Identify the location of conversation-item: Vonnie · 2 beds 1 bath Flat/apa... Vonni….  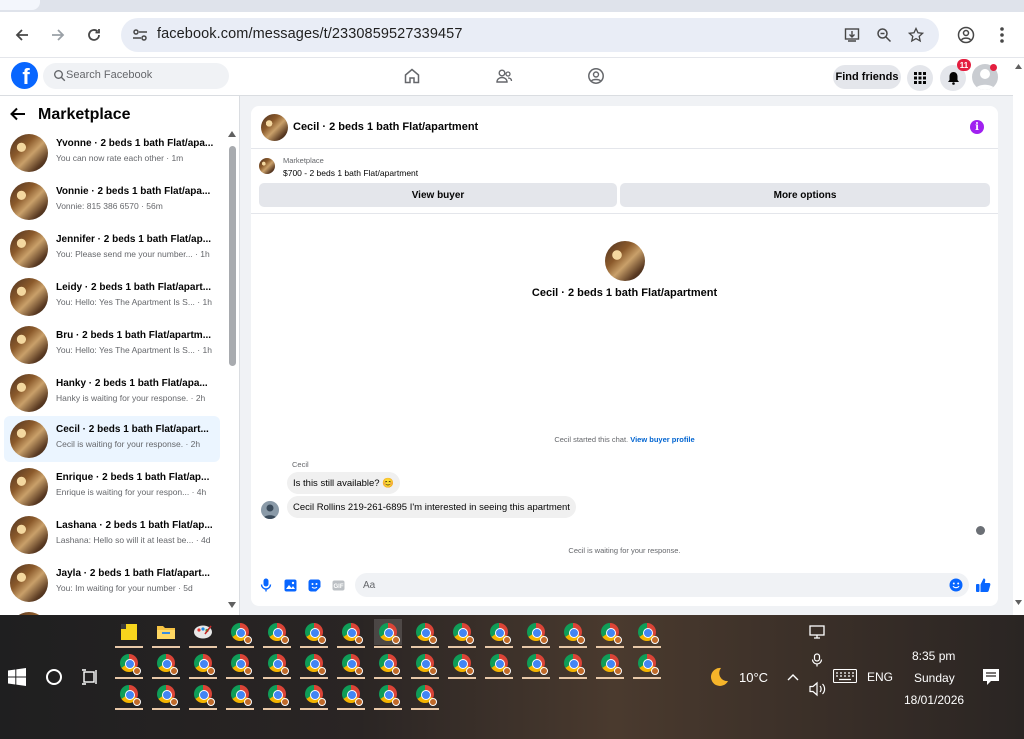
(112, 201).